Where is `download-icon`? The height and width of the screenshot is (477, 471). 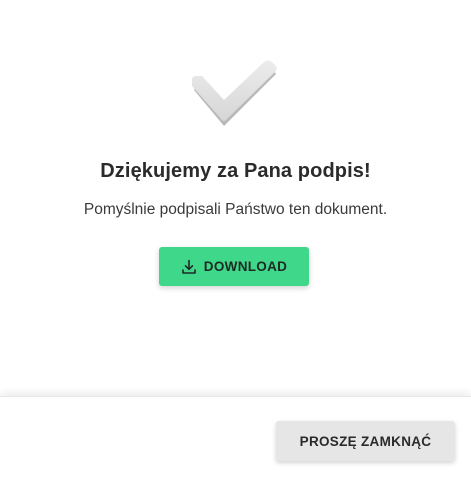 download-icon is located at coordinates (188, 266).